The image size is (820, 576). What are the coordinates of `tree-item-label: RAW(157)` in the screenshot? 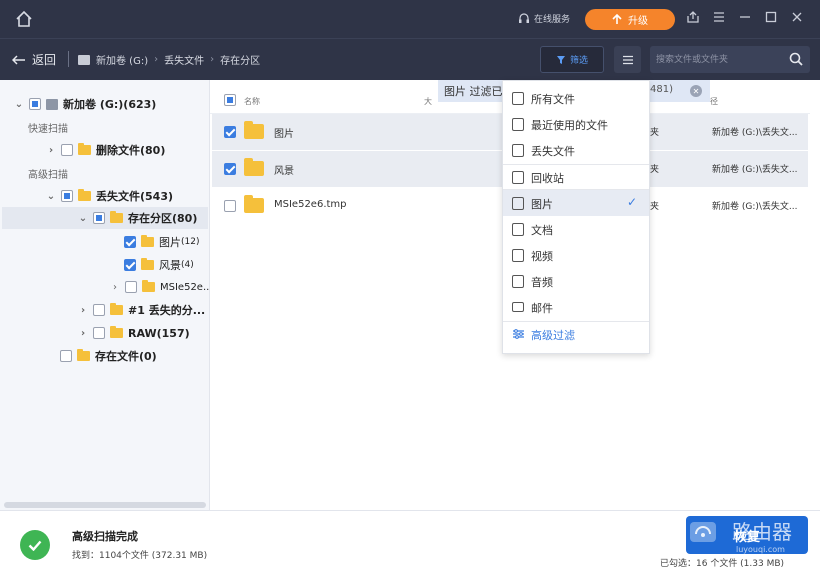 It's located at (159, 333).